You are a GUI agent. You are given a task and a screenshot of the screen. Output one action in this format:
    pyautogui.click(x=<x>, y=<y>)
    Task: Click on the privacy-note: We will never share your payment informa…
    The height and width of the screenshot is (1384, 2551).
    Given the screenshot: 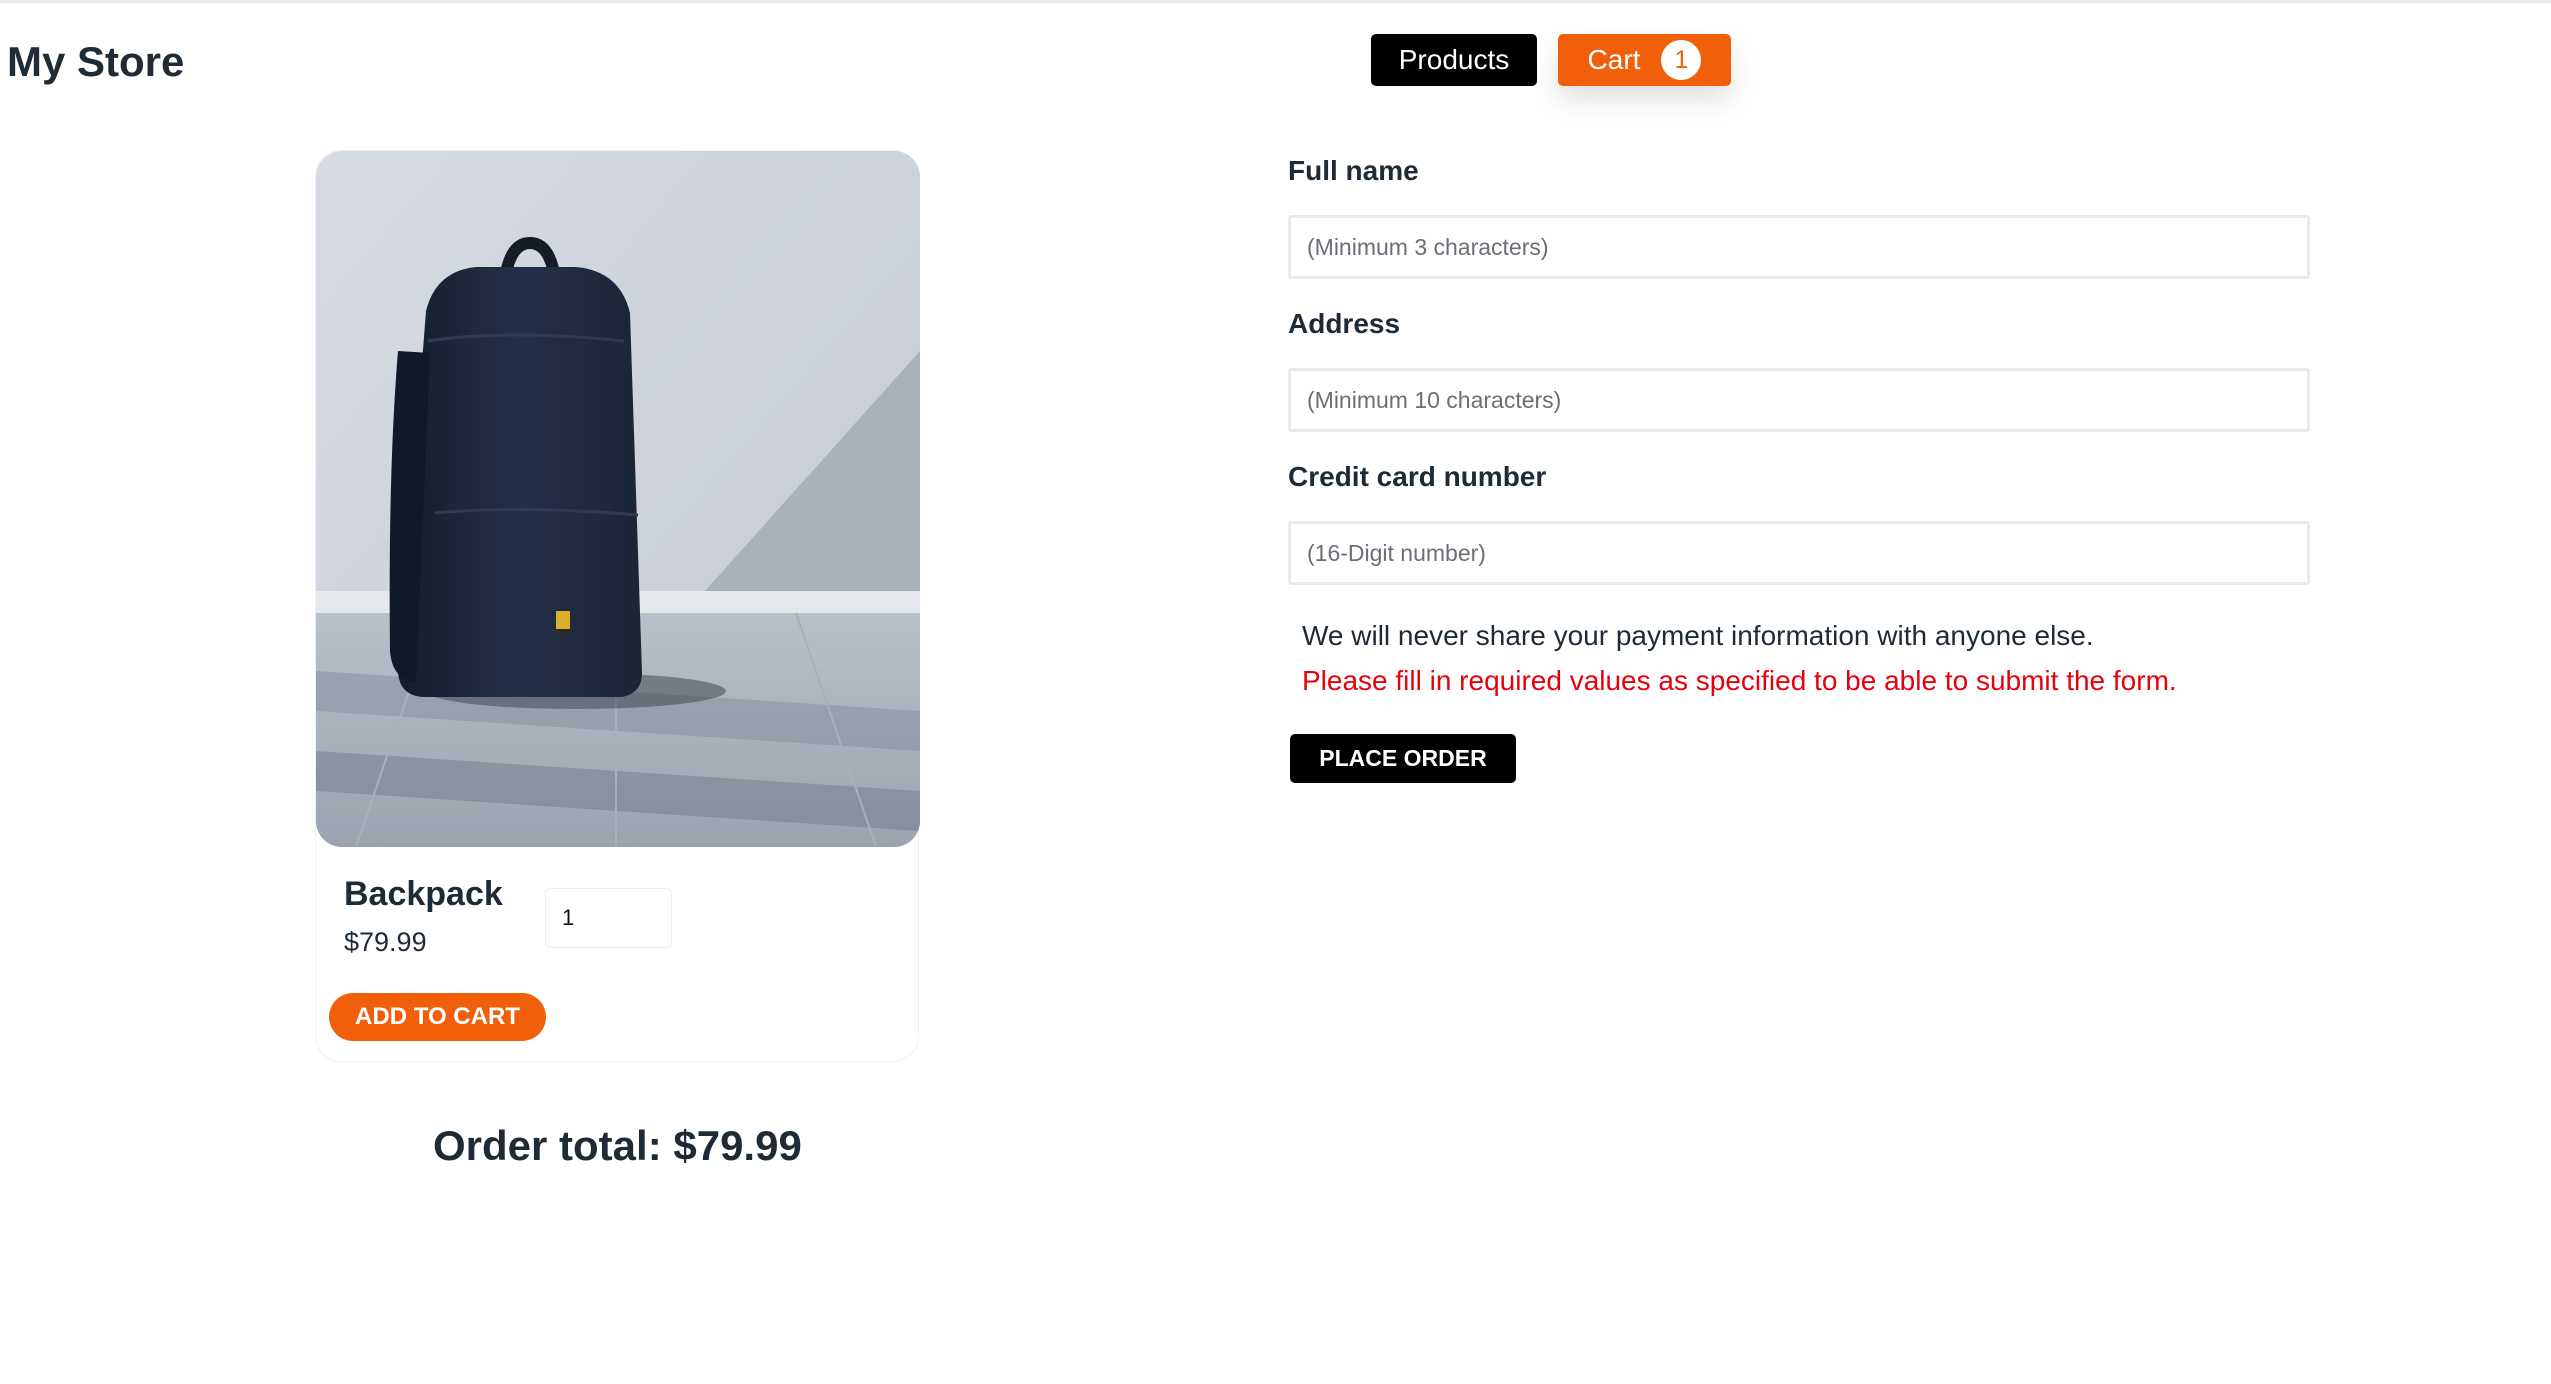 What is the action you would take?
    pyautogui.click(x=1698, y=635)
    